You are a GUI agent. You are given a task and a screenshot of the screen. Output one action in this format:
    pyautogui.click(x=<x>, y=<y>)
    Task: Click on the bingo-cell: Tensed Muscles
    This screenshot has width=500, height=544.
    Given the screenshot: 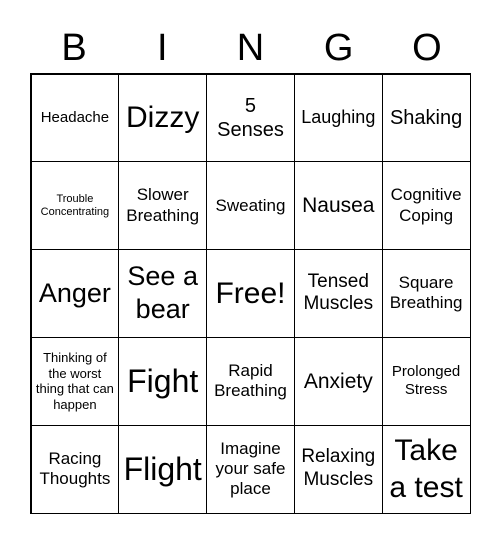 What is the action you would take?
    pyautogui.click(x=338, y=293)
    